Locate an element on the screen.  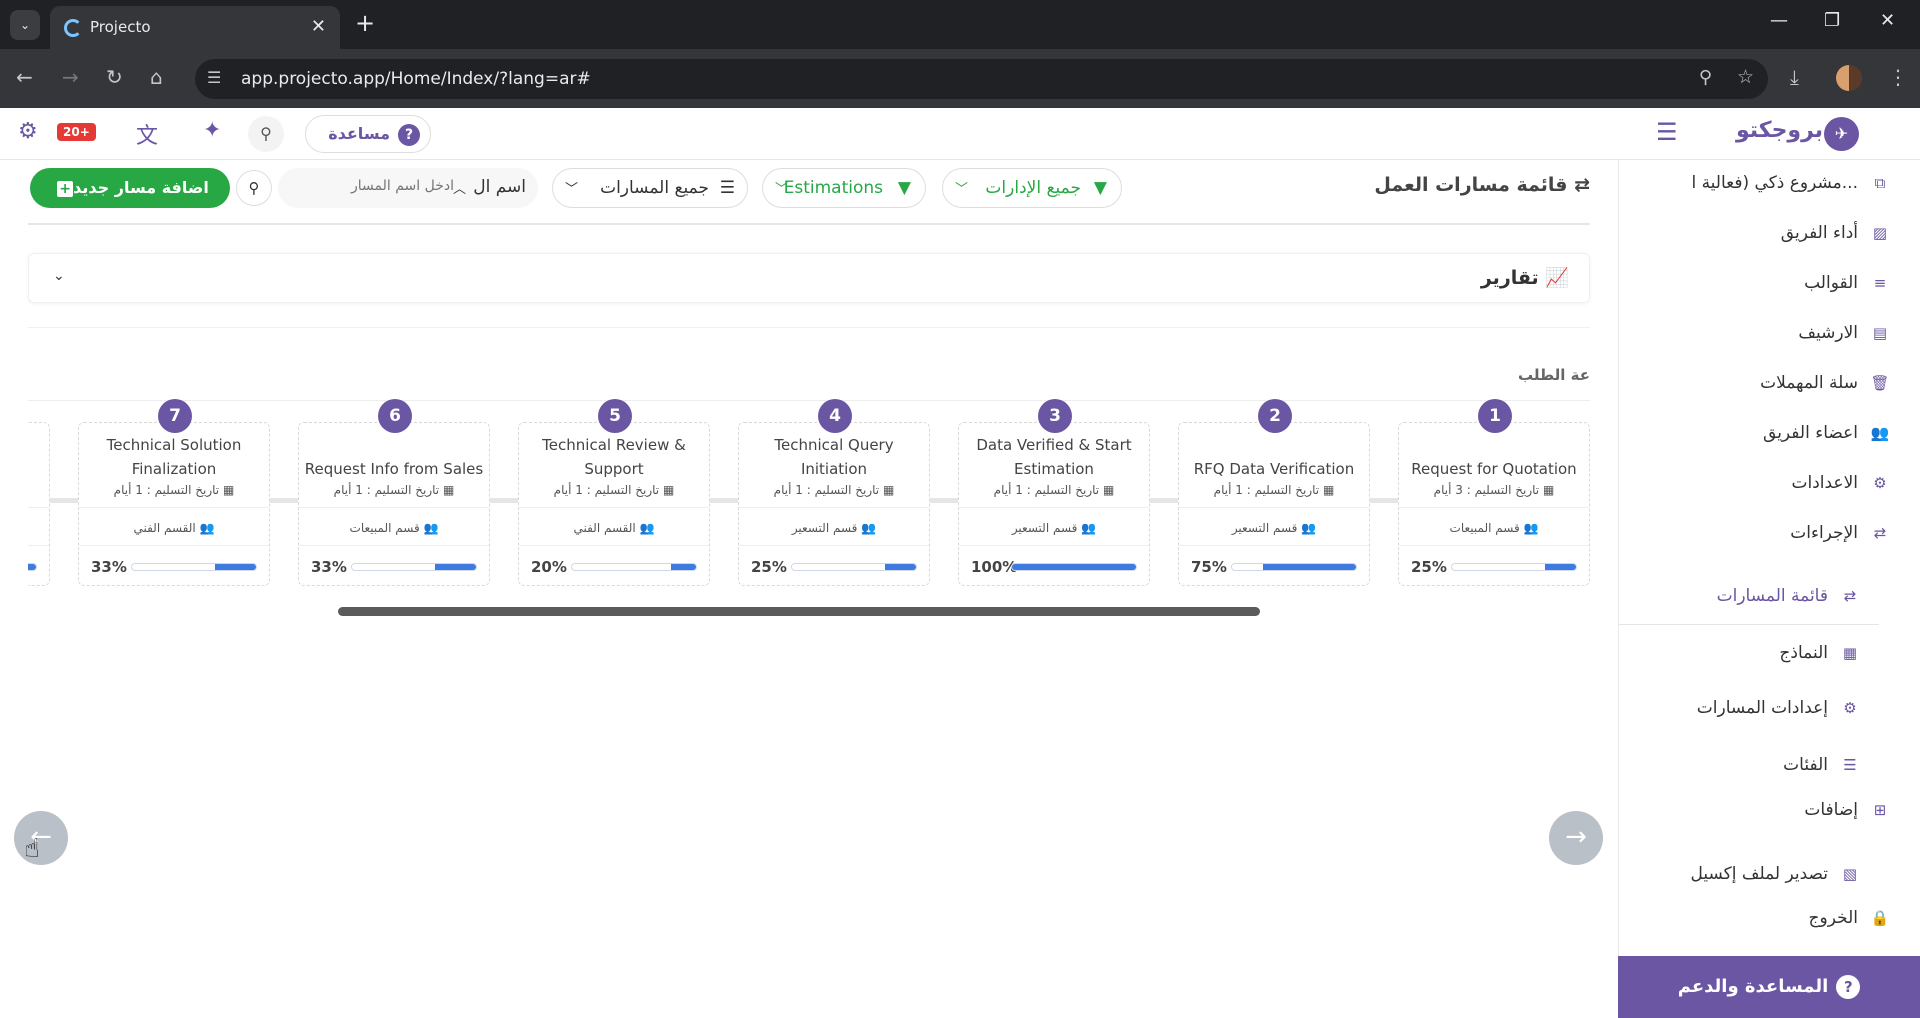
sidebar-item-archive: ▤ الارشيف is located at coordinates (1844, 333).